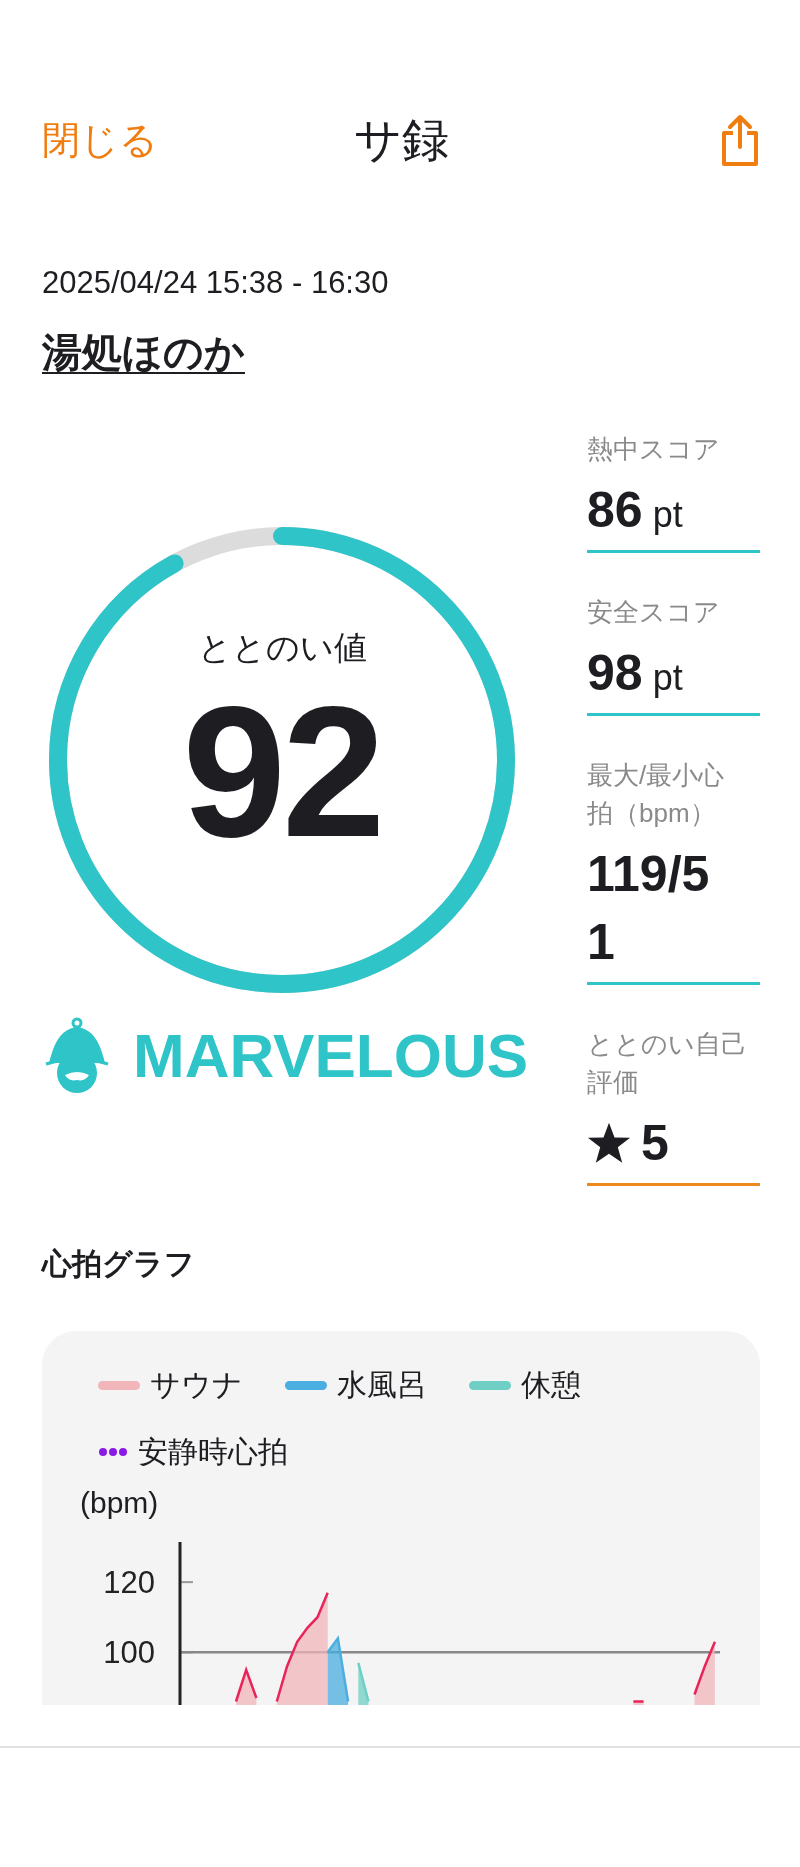  I want to click on tick-label: 120, so click(129, 1583).